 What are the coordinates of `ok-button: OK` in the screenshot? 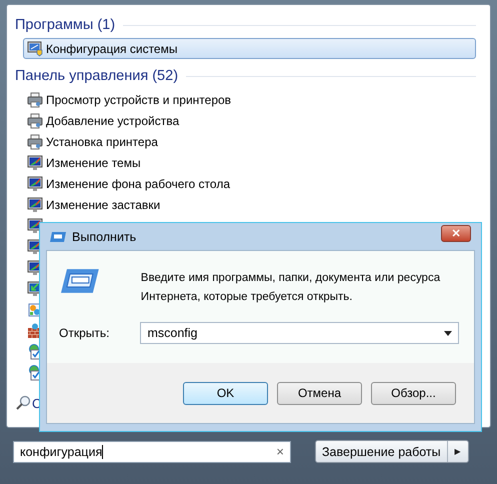 It's located at (225, 393).